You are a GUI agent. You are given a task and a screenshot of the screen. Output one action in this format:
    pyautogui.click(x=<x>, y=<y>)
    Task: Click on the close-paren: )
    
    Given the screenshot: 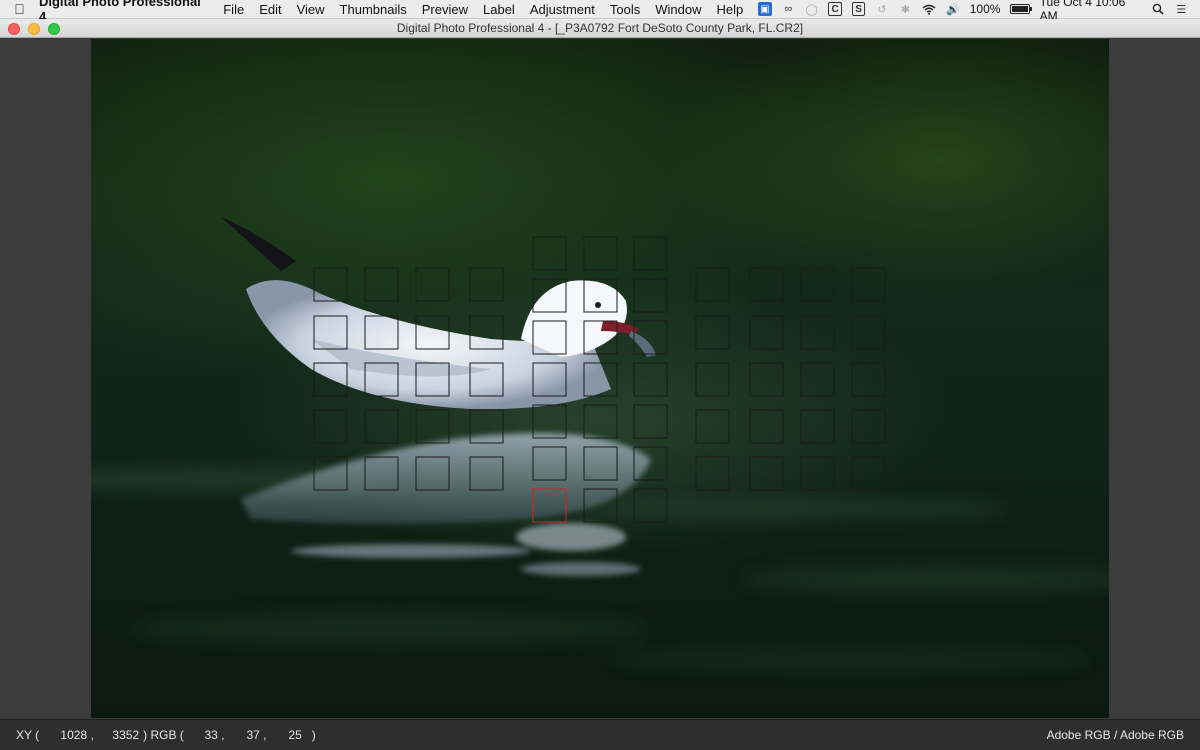 What is the action you would take?
    pyautogui.click(x=313, y=735)
    